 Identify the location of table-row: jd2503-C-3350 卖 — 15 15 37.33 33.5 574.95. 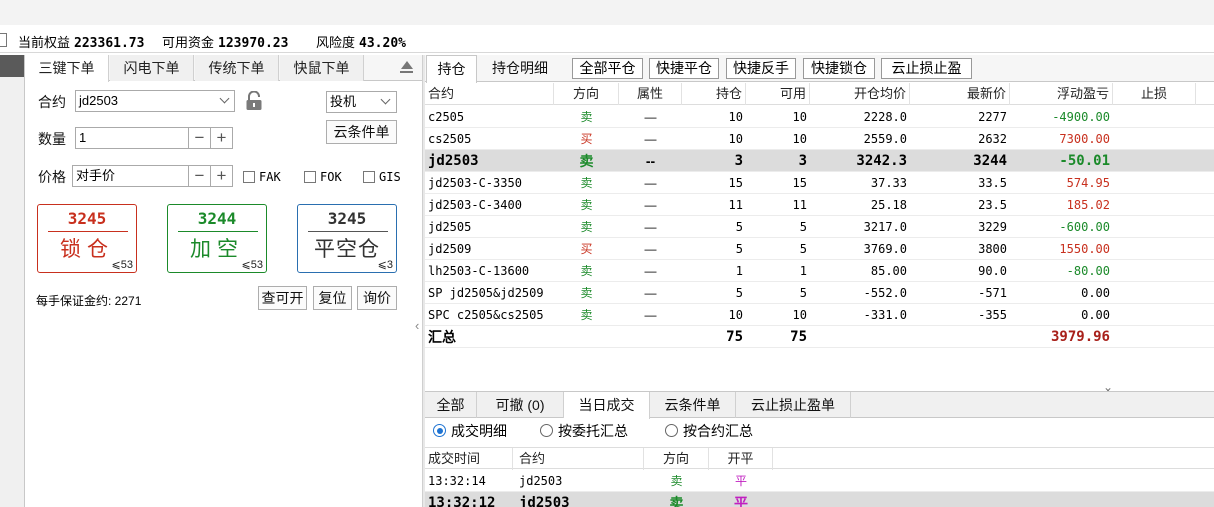
(819, 183).